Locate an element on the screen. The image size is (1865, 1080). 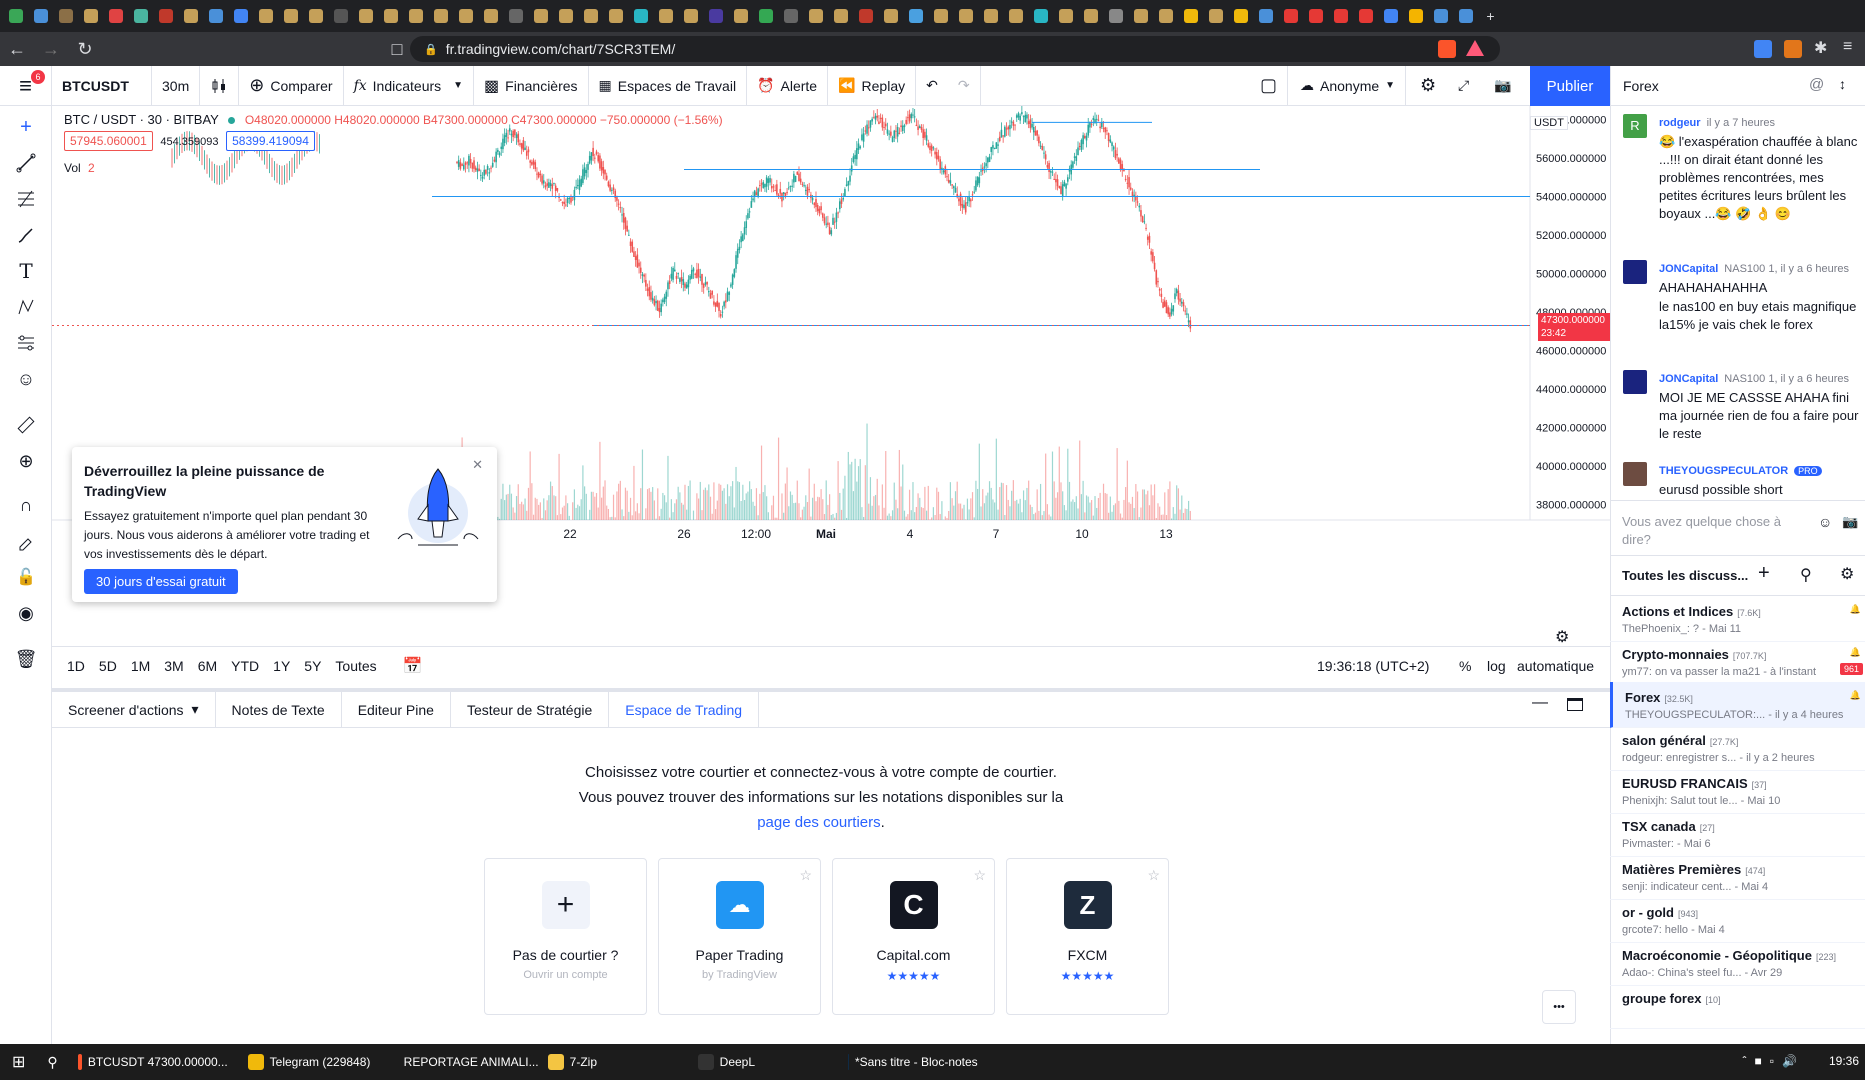
maximize-panel-icon is located at coordinates (1575, 704).